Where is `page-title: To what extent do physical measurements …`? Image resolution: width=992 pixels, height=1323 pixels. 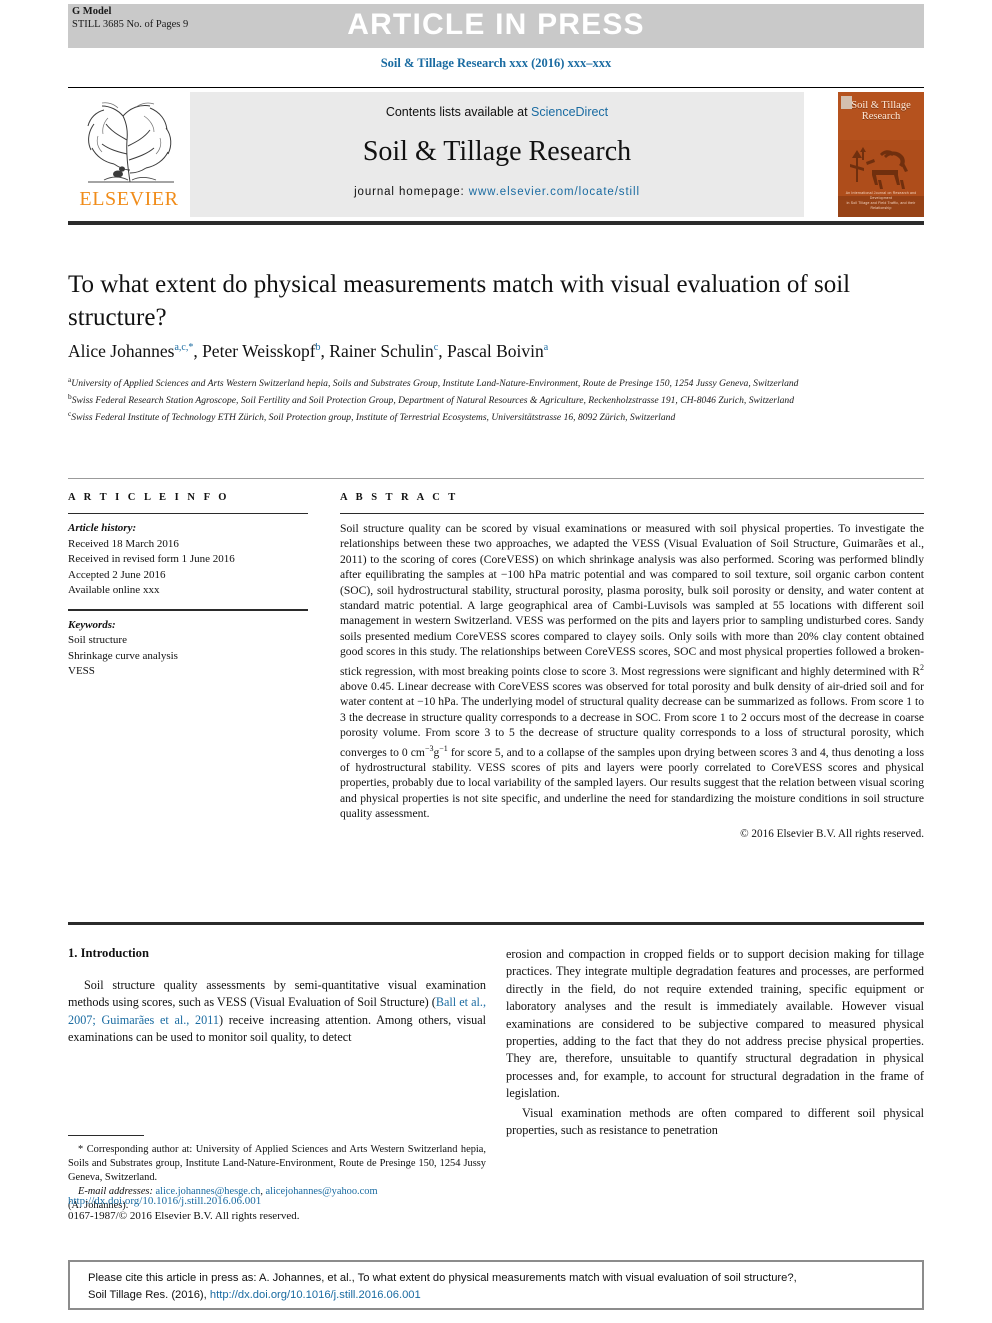 page-title: To what extent do physical measurements … is located at coordinates (459, 301).